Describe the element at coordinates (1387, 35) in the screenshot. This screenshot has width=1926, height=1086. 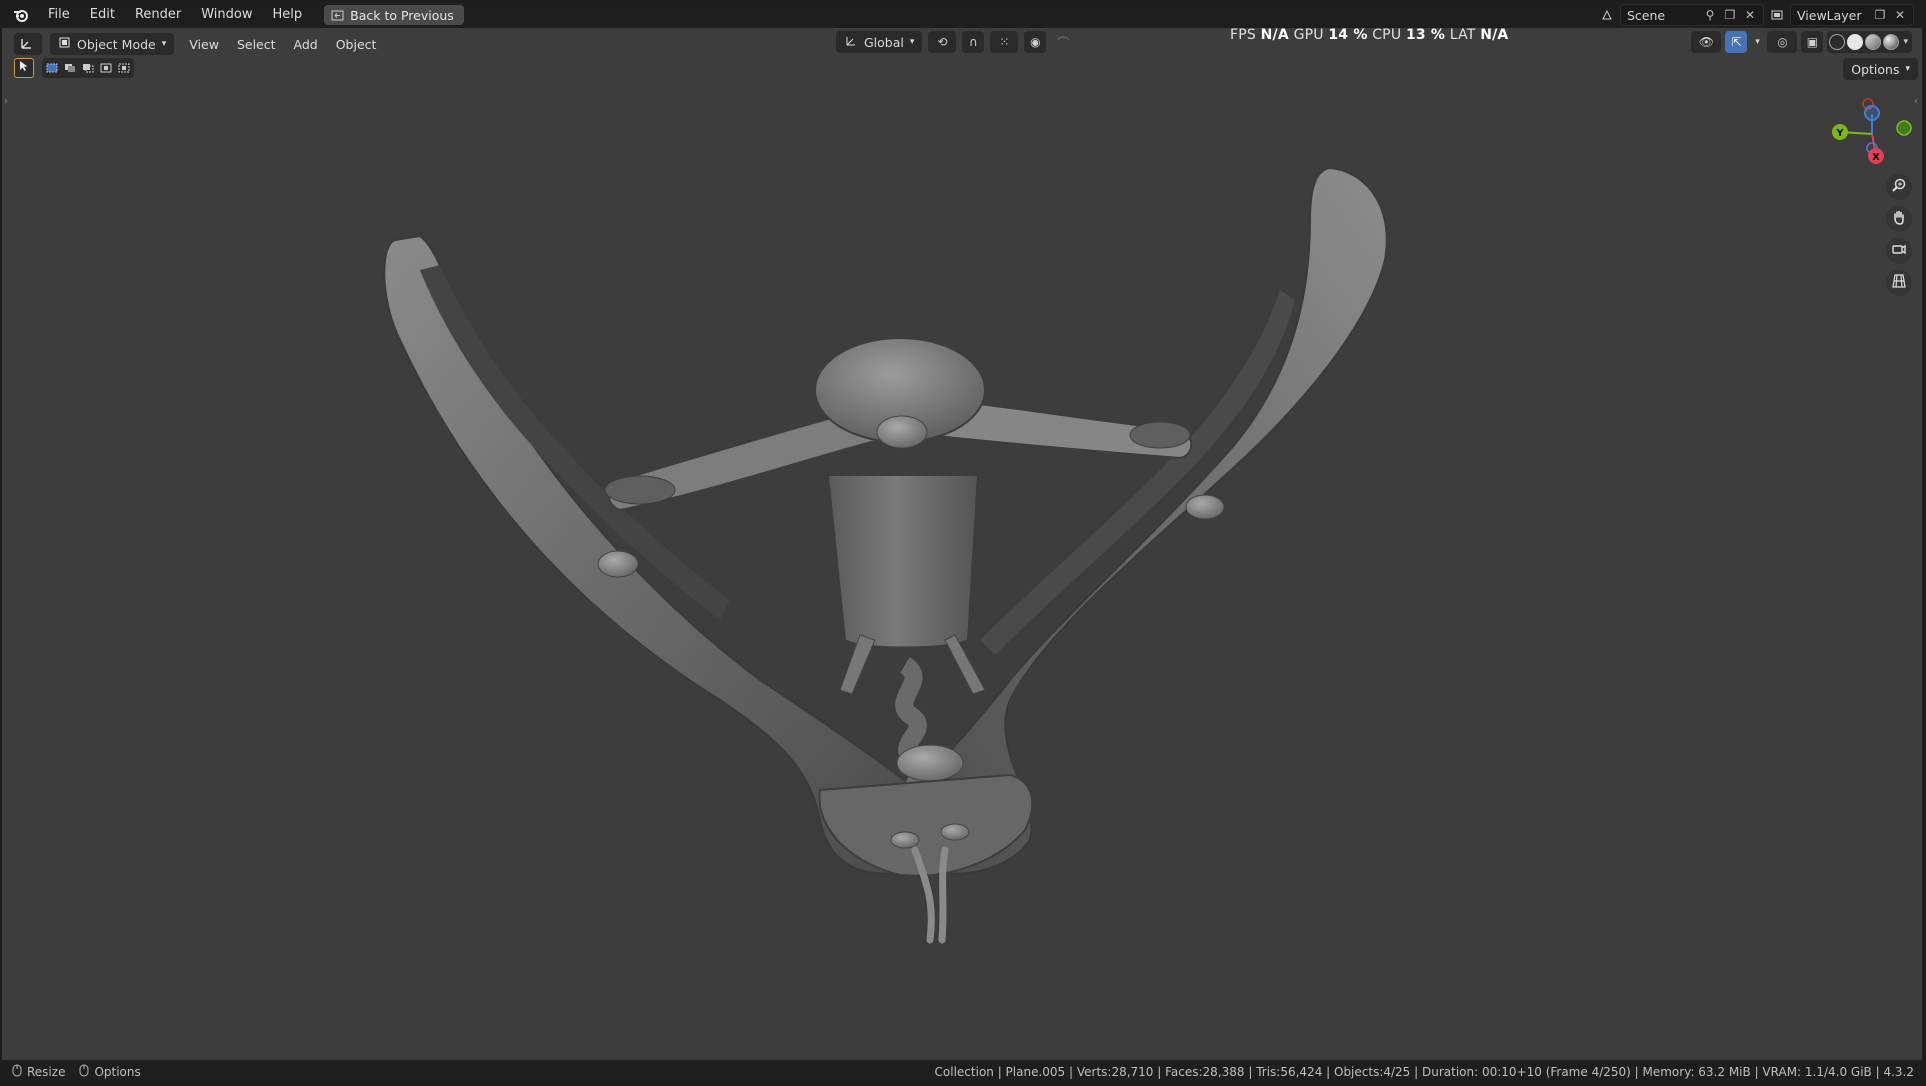
I see `cpu-label: CPU` at that location.